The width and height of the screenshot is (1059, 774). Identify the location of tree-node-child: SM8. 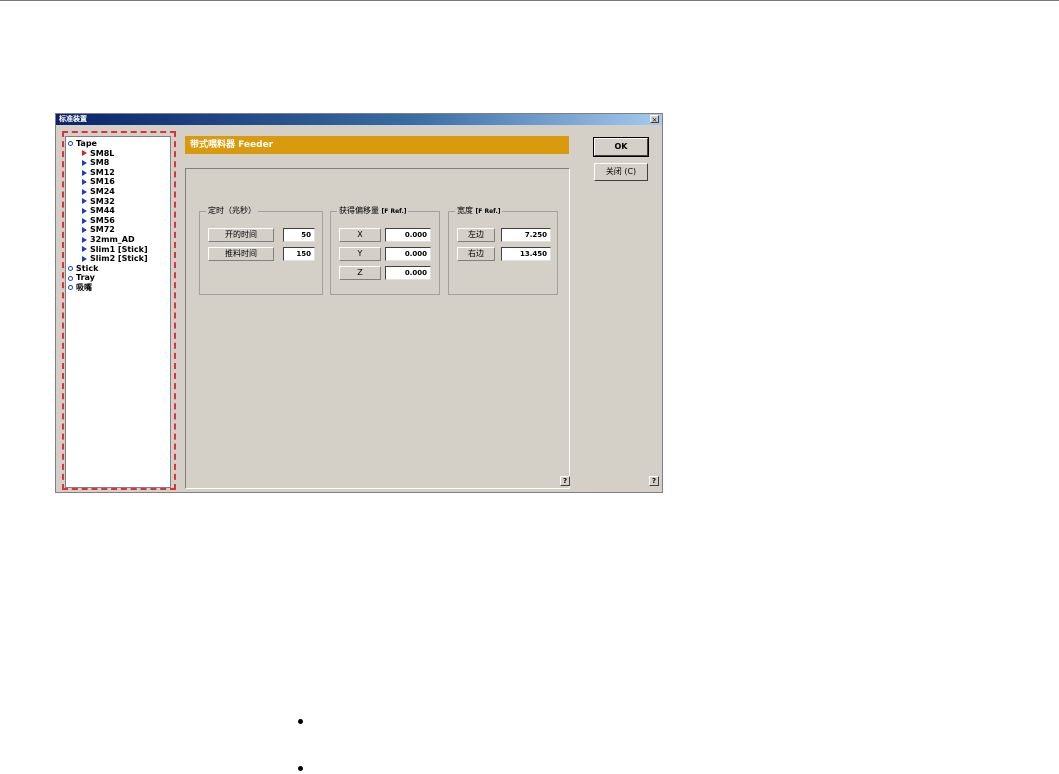
(108, 163).